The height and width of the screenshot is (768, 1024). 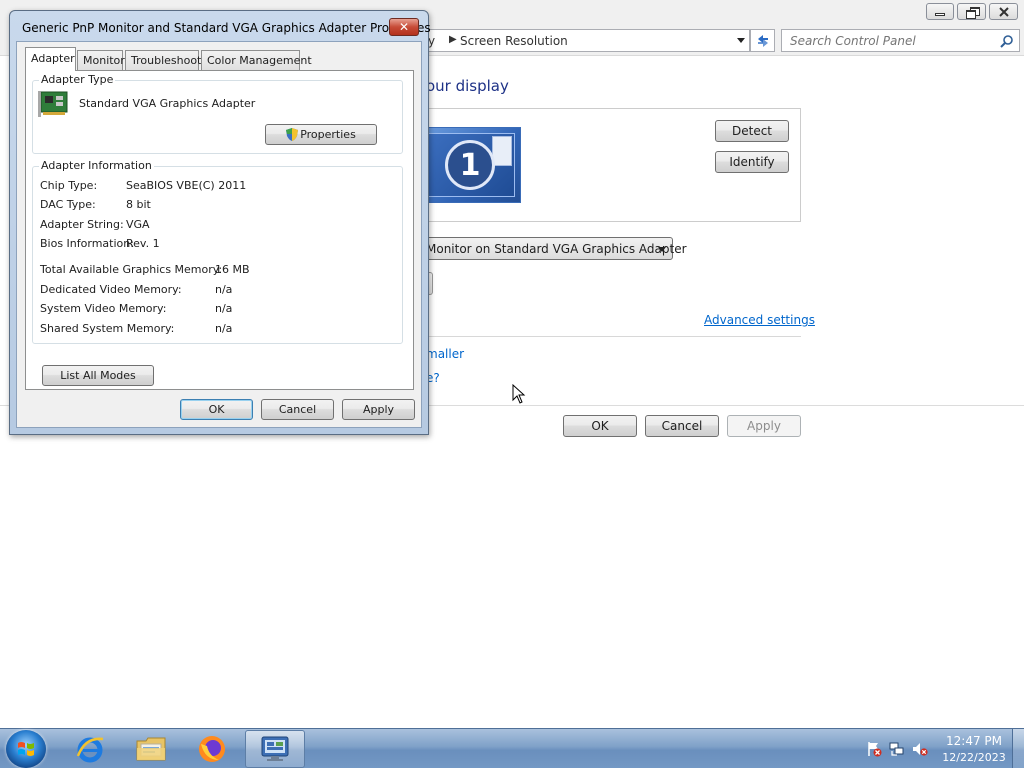 What do you see at coordinates (512, 748) in the screenshot?
I see `taskbar: 12:47 PM 12/22/2023` at bounding box center [512, 748].